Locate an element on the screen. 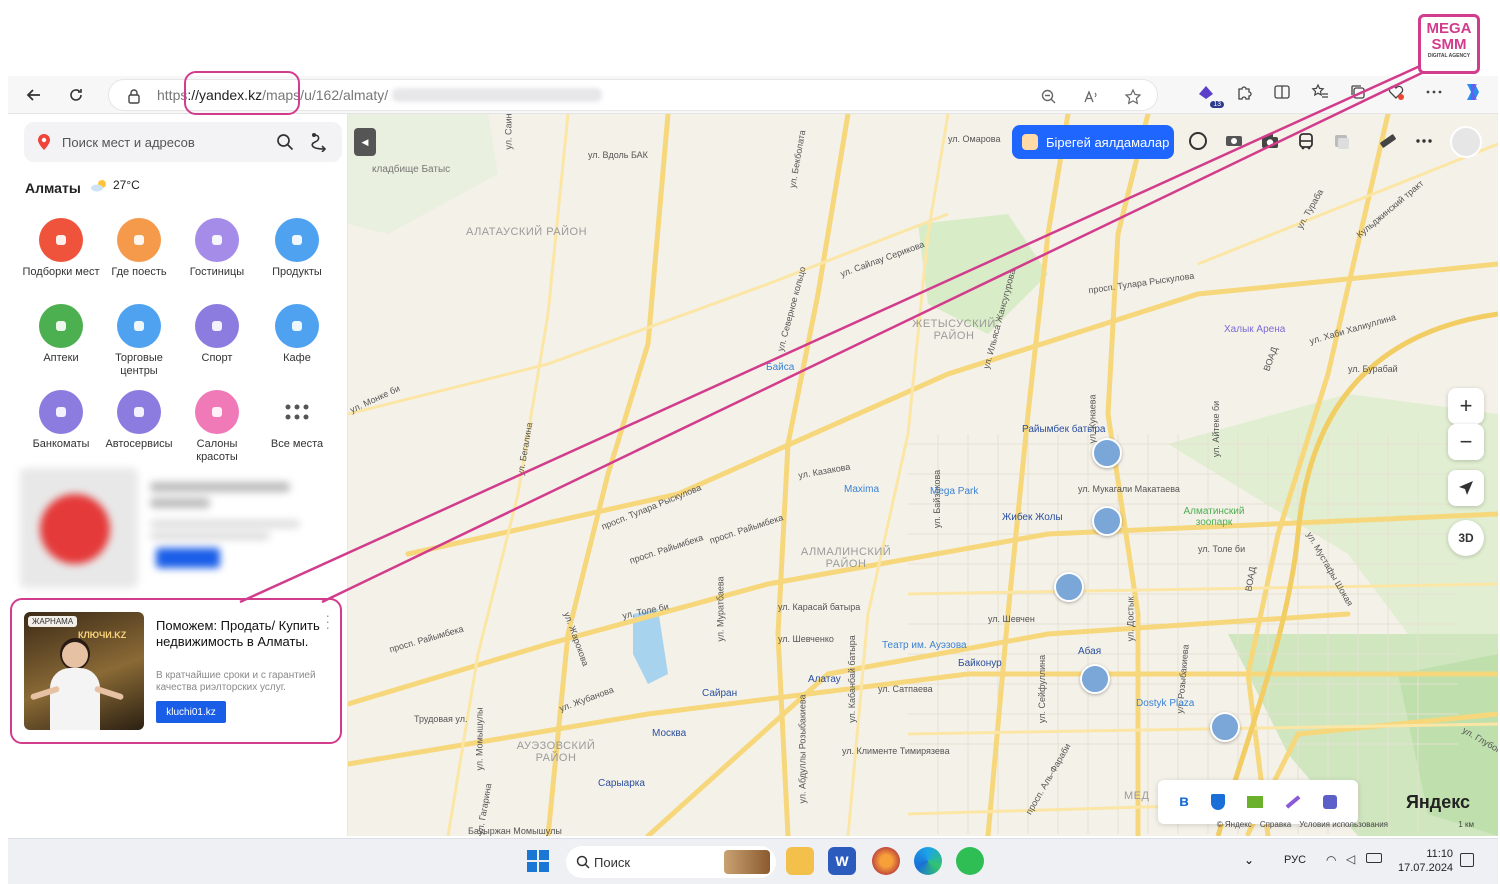 The height and width of the screenshot is (884, 1500). dumbbell-icon is located at coordinates (217, 326).